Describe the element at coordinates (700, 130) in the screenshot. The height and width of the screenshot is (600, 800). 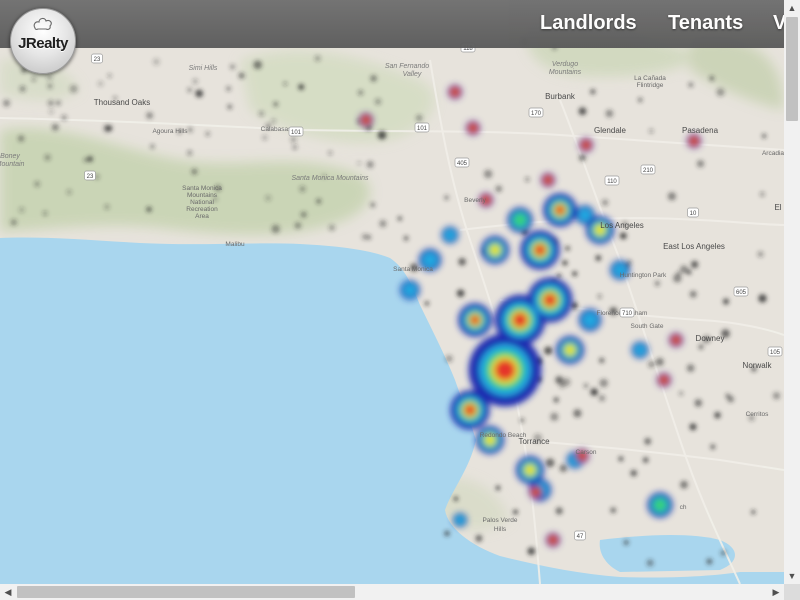
I see `place-label: Pasadena` at that location.